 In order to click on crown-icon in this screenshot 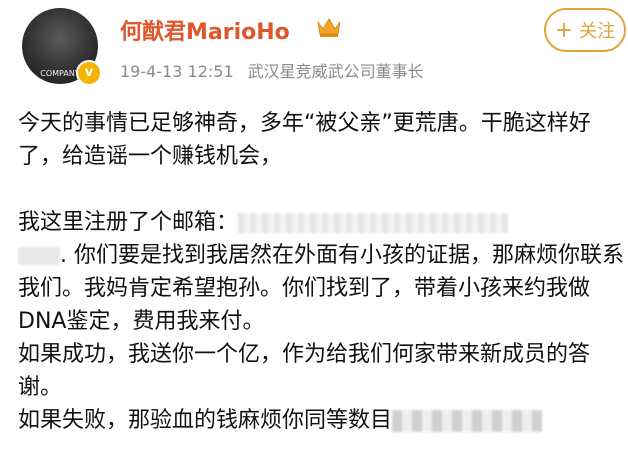, I will do `click(329, 27)`.